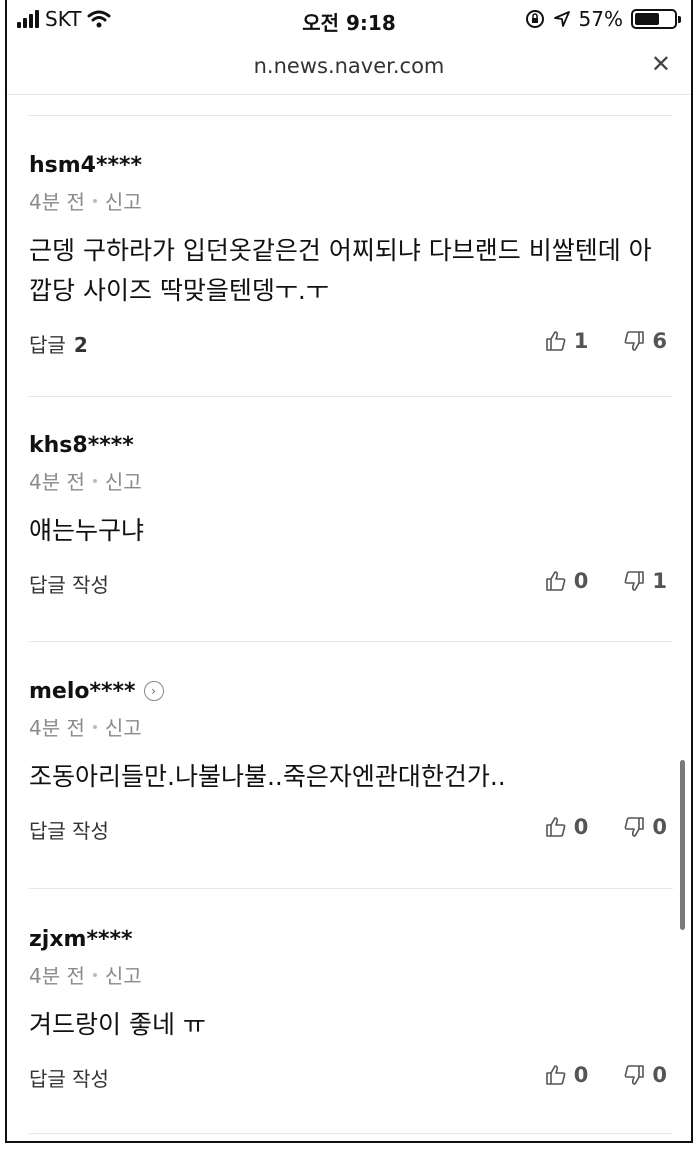  Describe the element at coordinates (349, 165) in the screenshot. I see `comment-user: hsm4****` at that location.